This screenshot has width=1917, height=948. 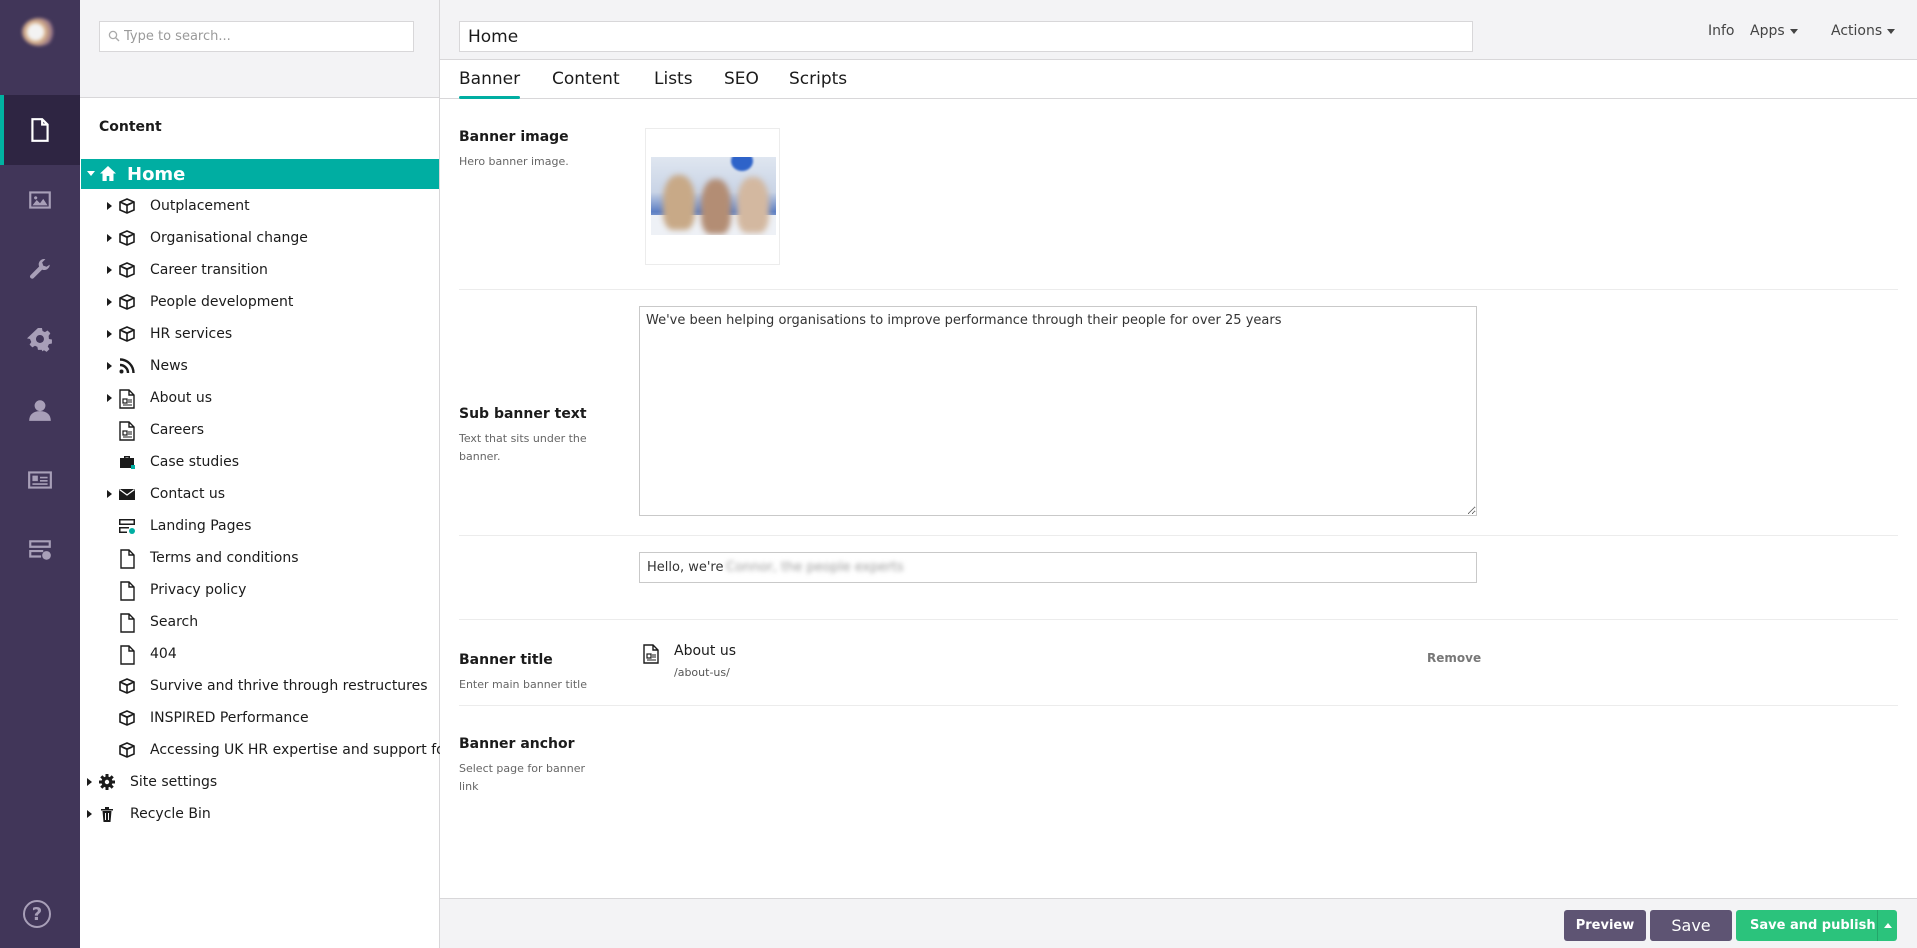 What do you see at coordinates (40, 270) in the screenshot?
I see `section-settings` at bounding box center [40, 270].